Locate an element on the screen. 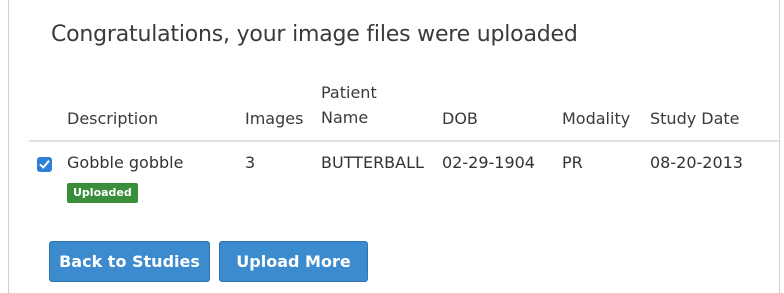 This screenshot has height=293, width=784. column-header-patient-name: Patient Name is located at coordinates (349, 105).